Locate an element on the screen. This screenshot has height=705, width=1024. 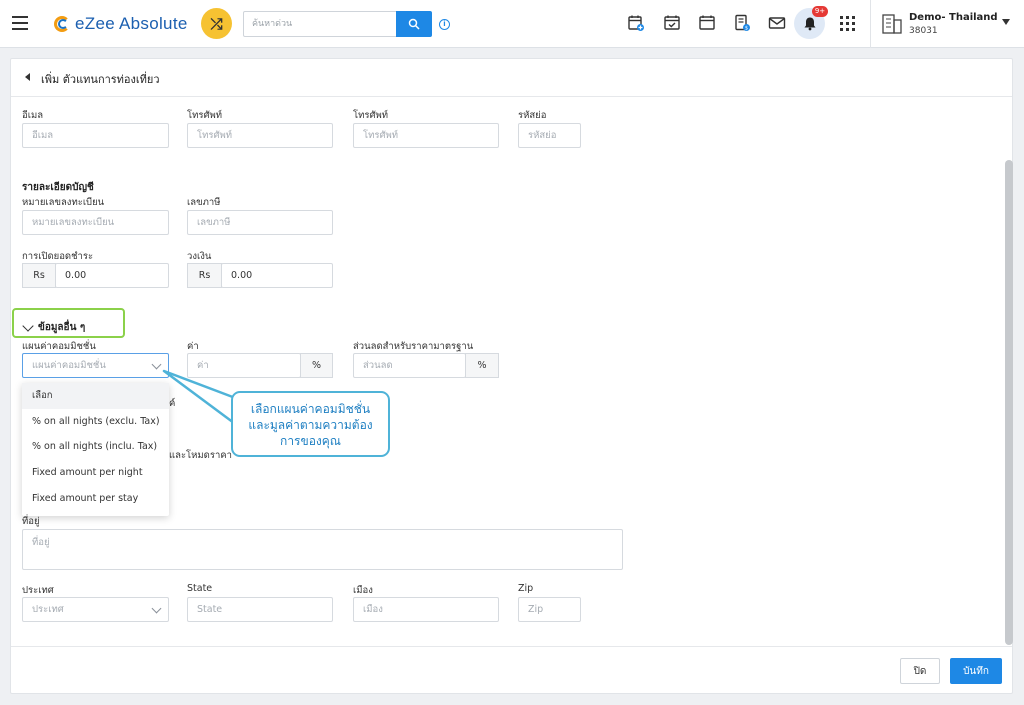
search-button is located at coordinates (414, 24).